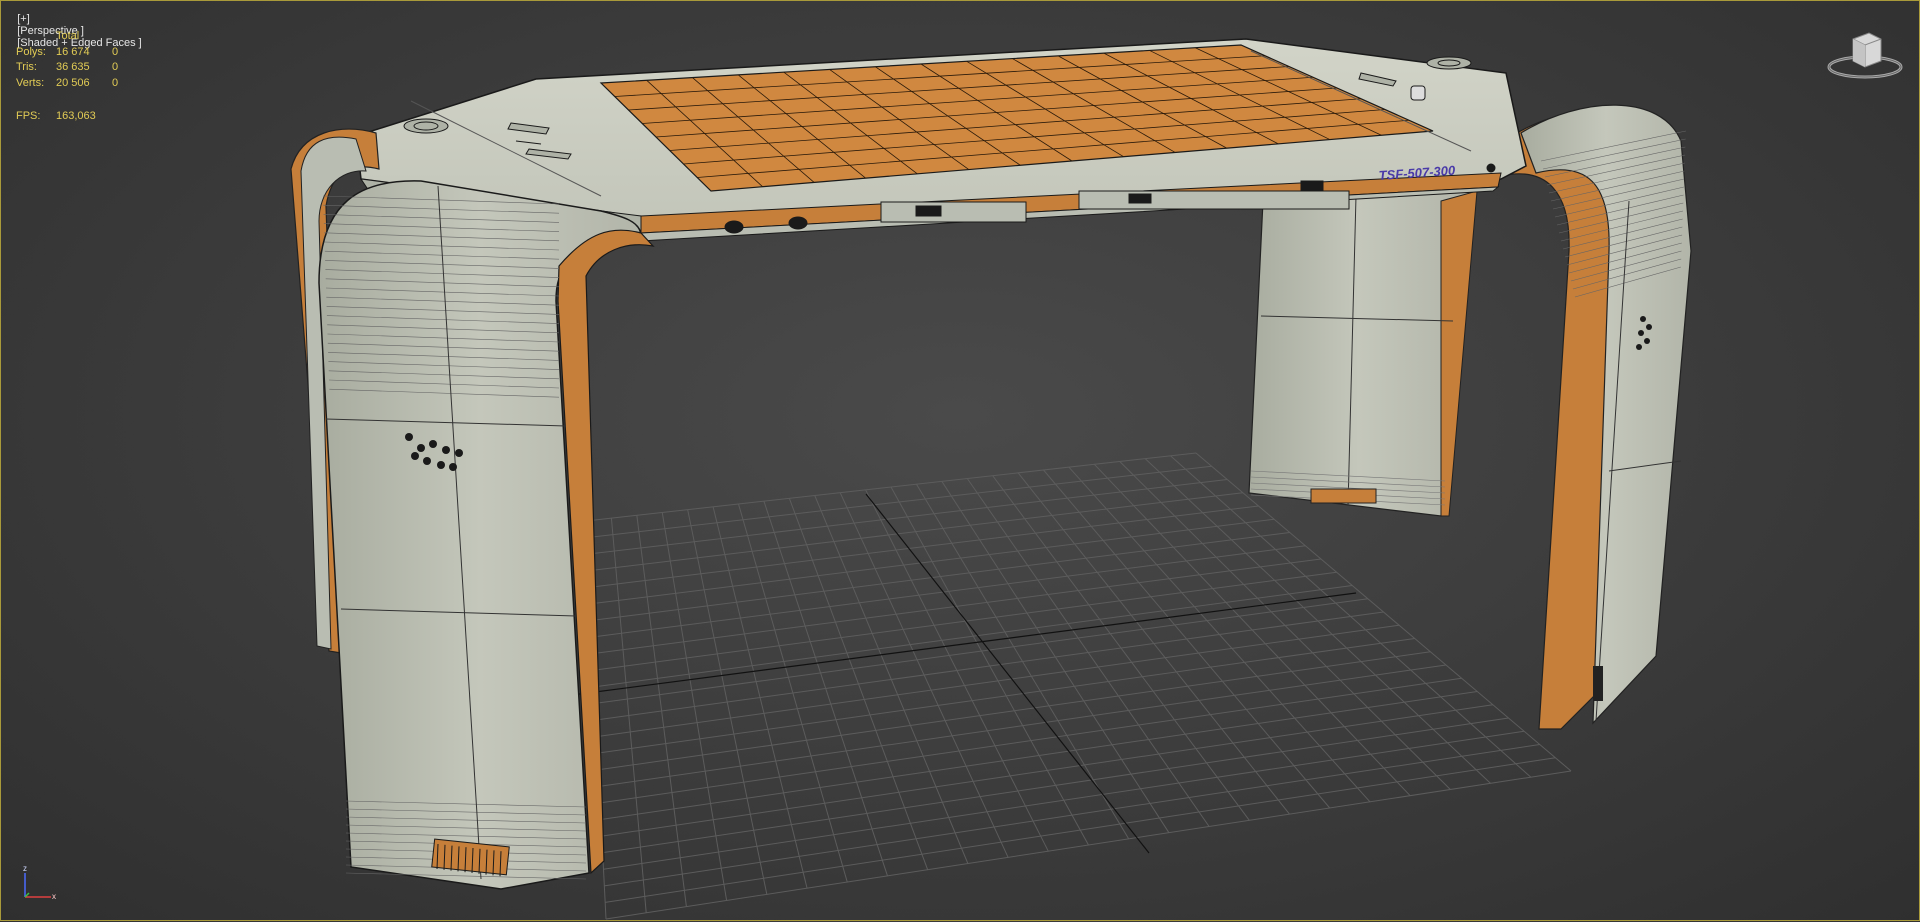 Image resolution: width=1920 pixels, height=922 pixels. I want to click on viewcube-icon, so click(1865, 59).